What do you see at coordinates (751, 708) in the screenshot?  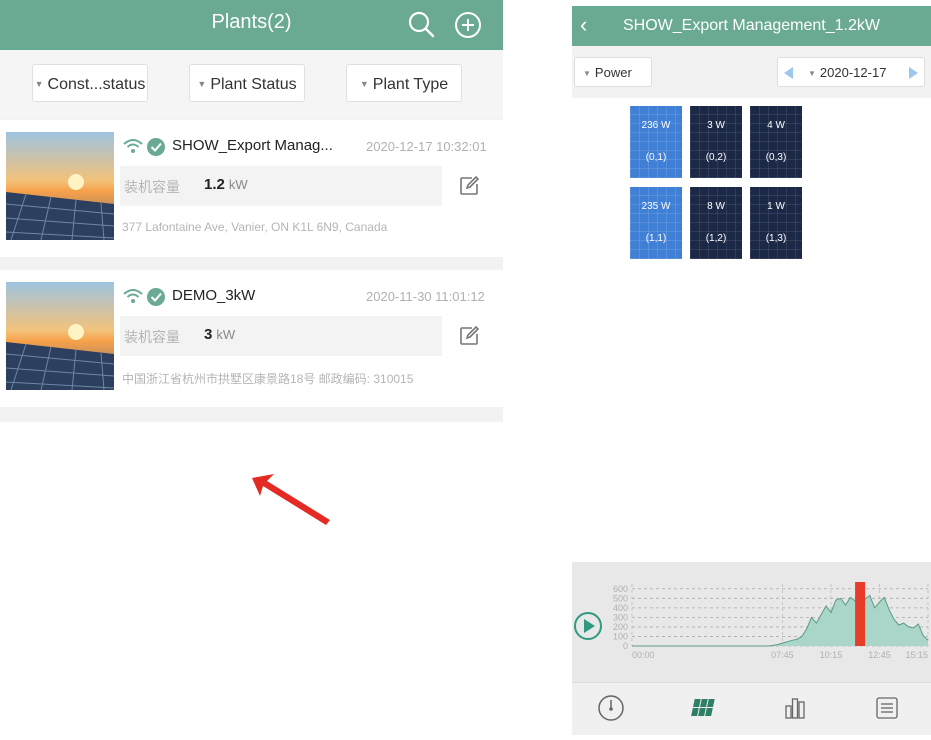 I see `bottom-nav` at bounding box center [751, 708].